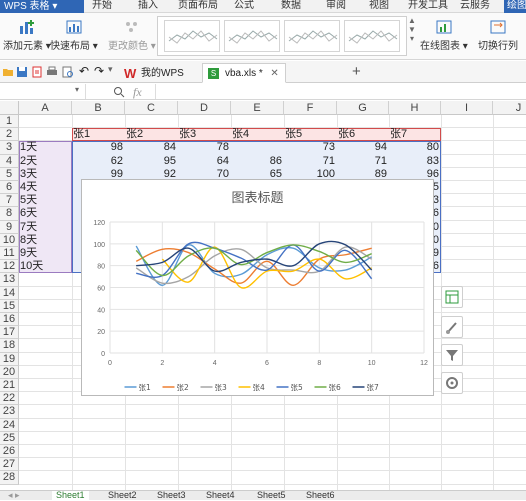  I want to click on label-cell: 9天, so click(45, 253).